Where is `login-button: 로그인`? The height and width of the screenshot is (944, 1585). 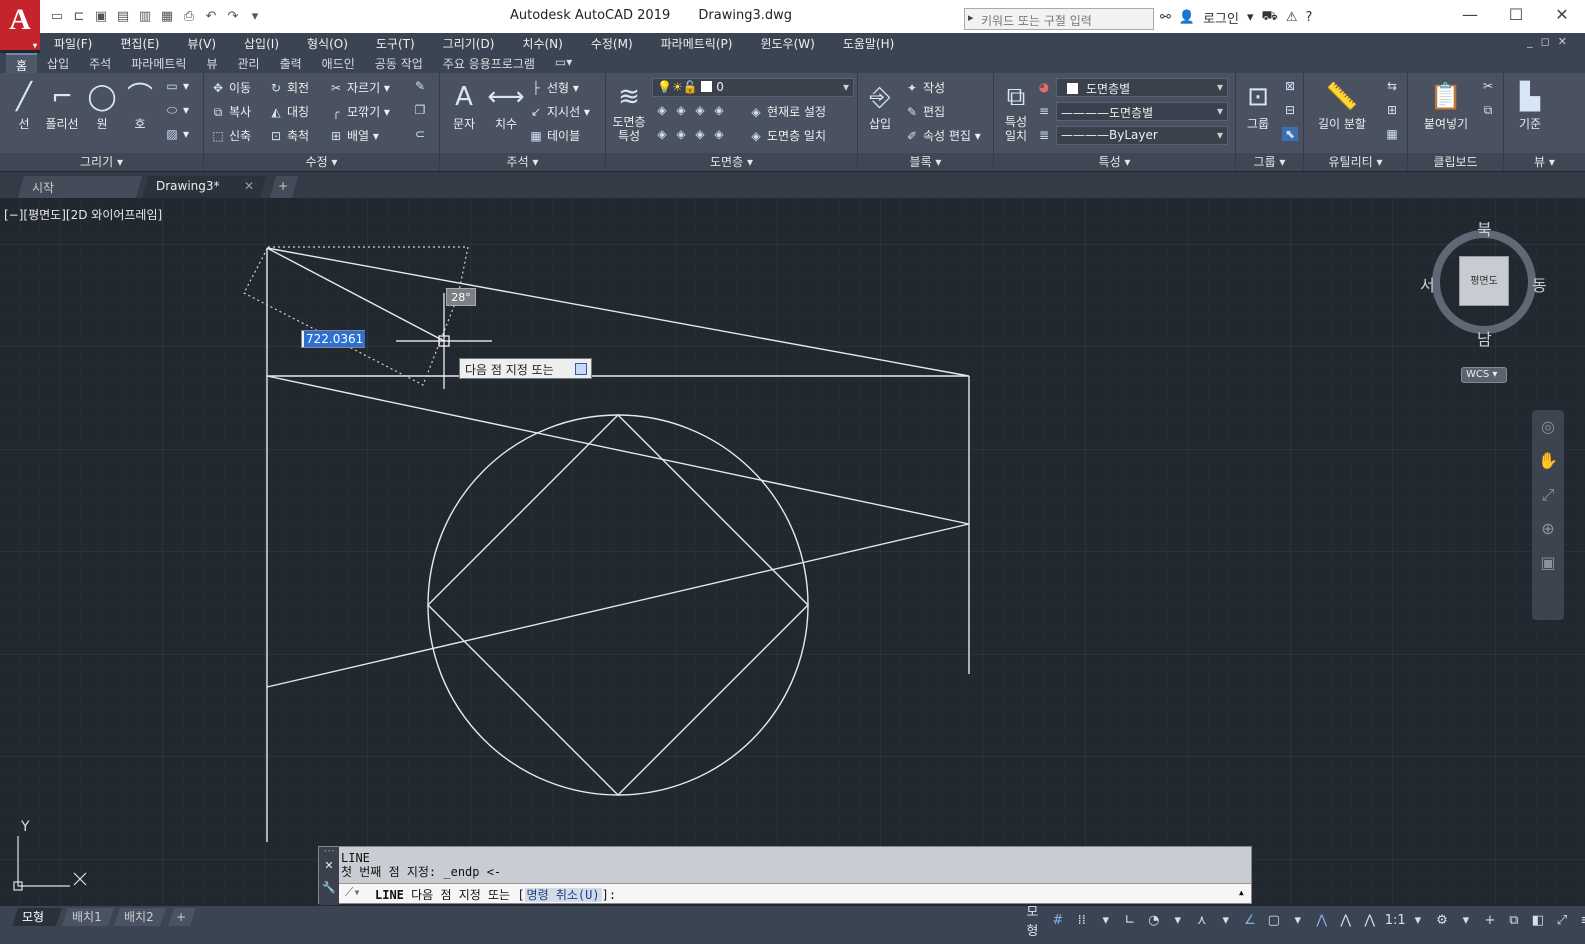
login-button: 로그인 is located at coordinates (1221, 17).